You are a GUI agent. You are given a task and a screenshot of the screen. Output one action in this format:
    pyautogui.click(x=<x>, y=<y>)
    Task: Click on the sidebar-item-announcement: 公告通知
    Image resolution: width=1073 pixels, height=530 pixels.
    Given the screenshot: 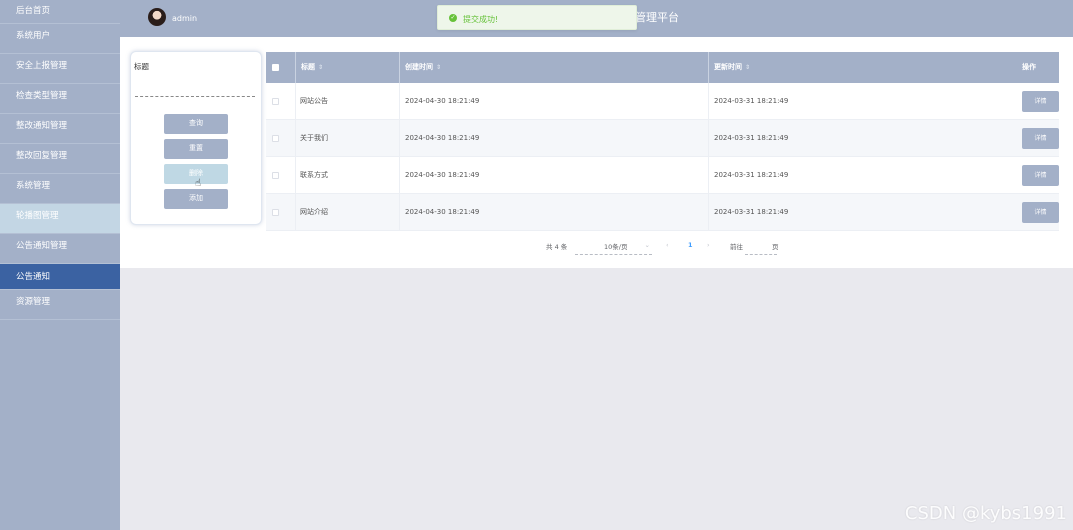 What is the action you would take?
    pyautogui.click(x=60, y=277)
    